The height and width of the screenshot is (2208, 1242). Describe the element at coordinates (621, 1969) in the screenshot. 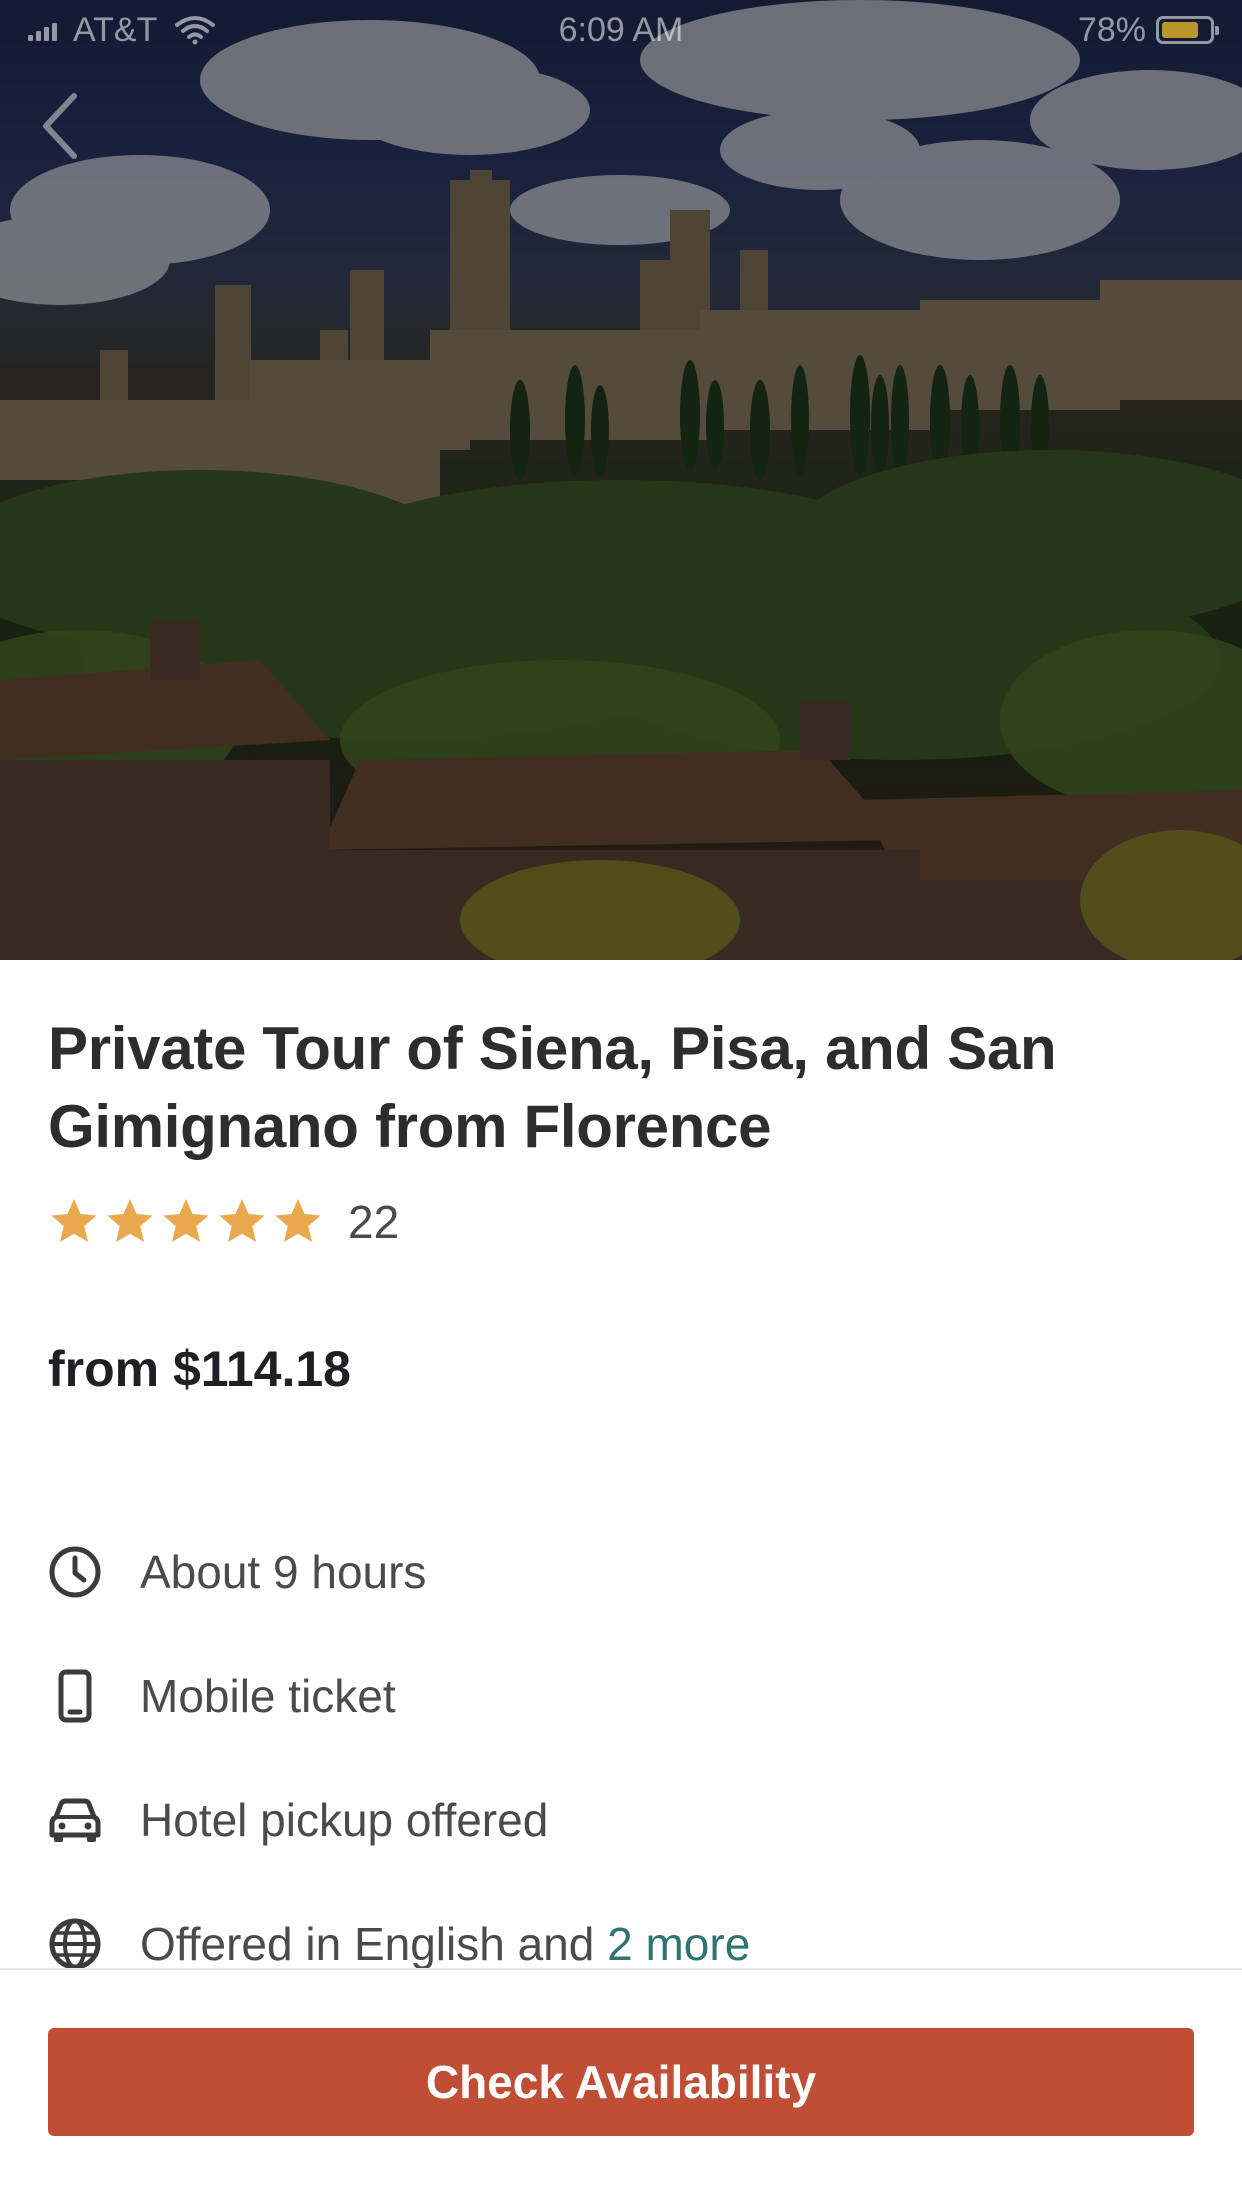

I see `footer-divider` at that location.